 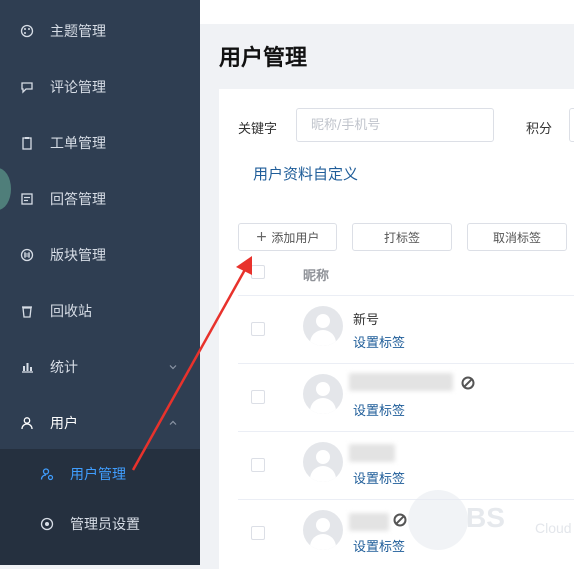 I want to click on sidebar-item-theme: 主题管理, so click(x=100, y=31).